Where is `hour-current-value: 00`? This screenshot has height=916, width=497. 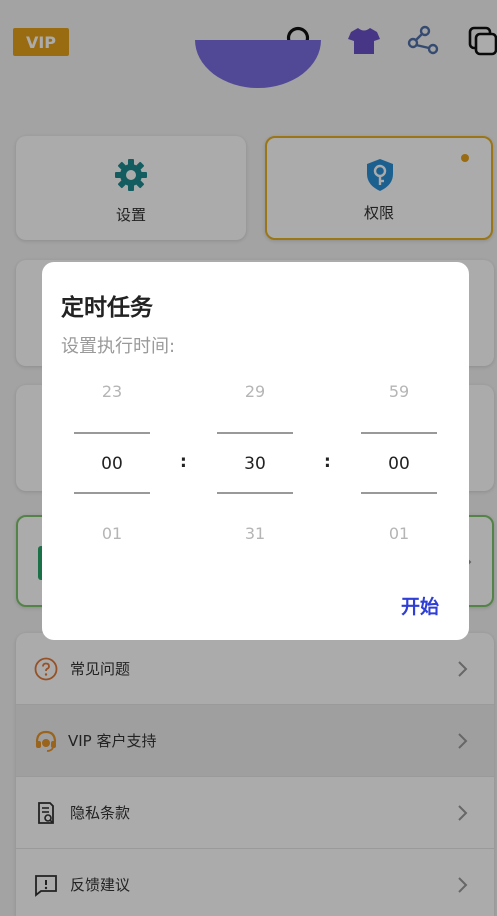 hour-current-value: 00 is located at coordinates (112, 464).